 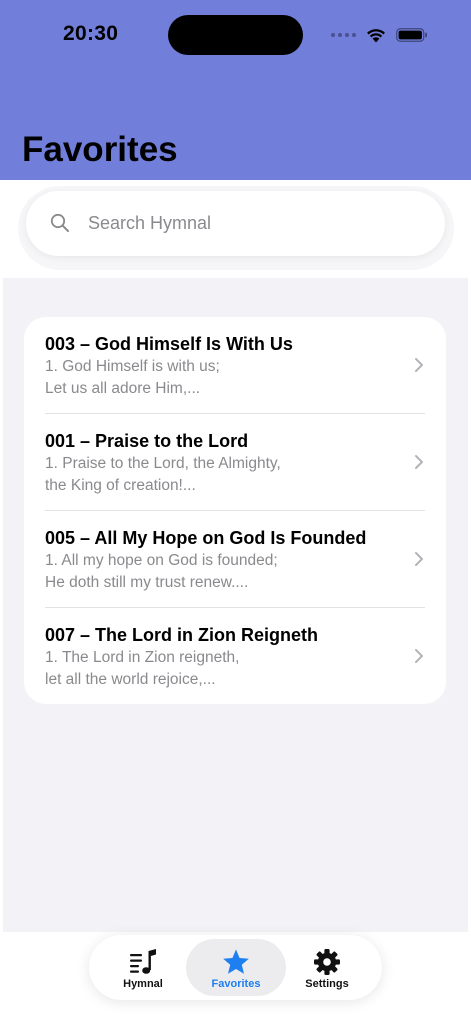 What do you see at coordinates (235, 35) in the screenshot?
I see `dynamic-island` at bounding box center [235, 35].